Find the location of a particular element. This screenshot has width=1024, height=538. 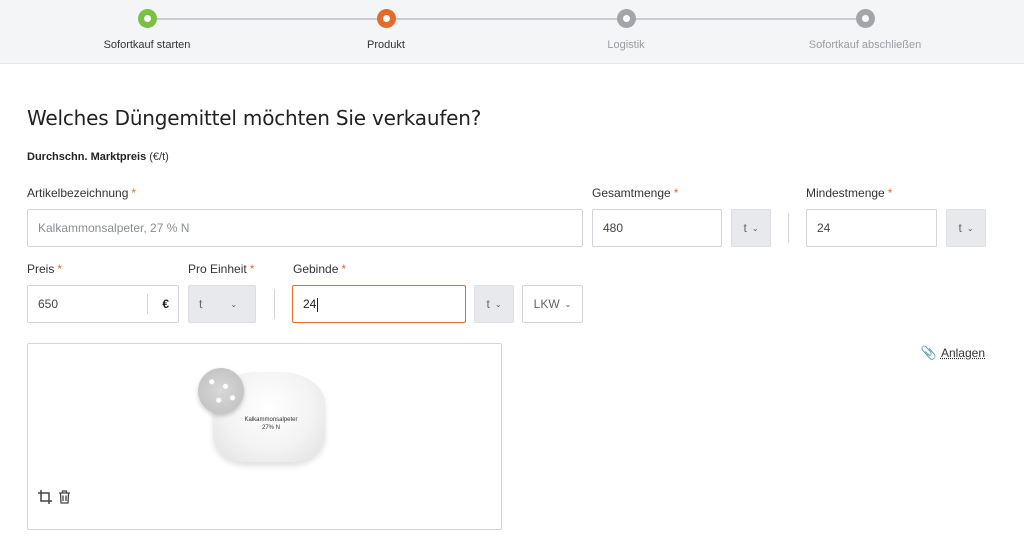

gebinde-unit-select: t ⌄ is located at coordinates (494, 304).